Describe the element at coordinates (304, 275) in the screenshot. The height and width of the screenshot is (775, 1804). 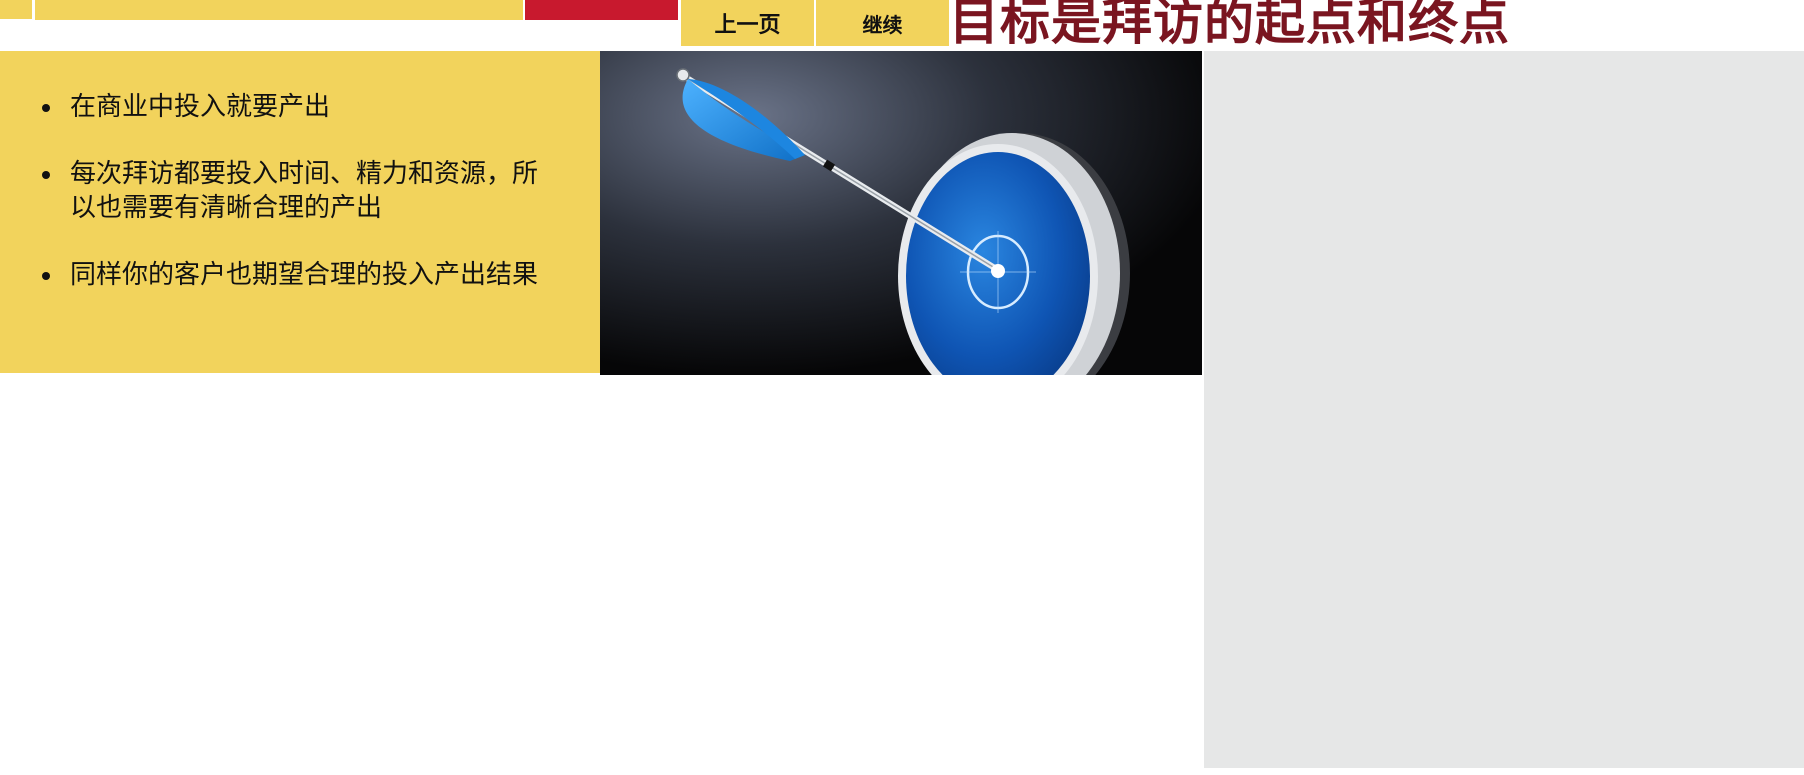
I see `bullet-text: 同样你的客户也期望合理的投入产出结果` at that location.